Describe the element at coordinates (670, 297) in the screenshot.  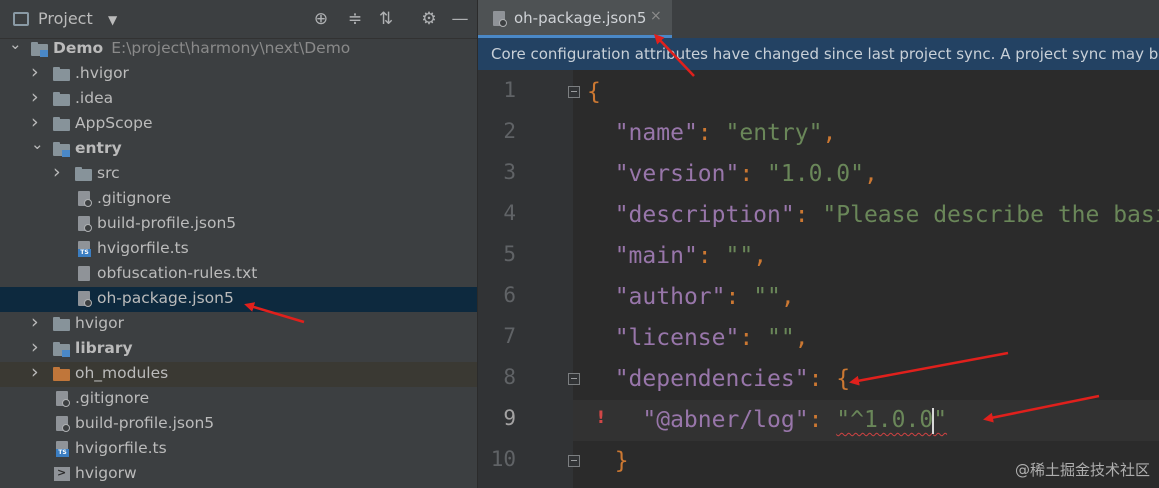
I see `json-key: "author"` at that location.